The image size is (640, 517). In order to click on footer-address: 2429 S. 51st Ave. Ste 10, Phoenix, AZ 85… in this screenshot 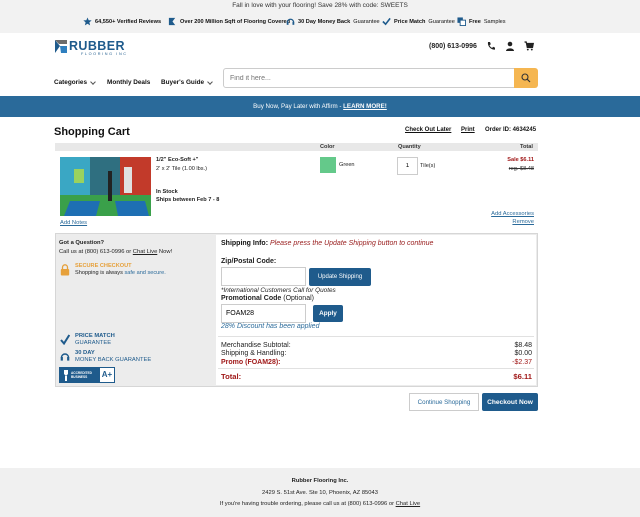, I will do `click(320, 493)`.